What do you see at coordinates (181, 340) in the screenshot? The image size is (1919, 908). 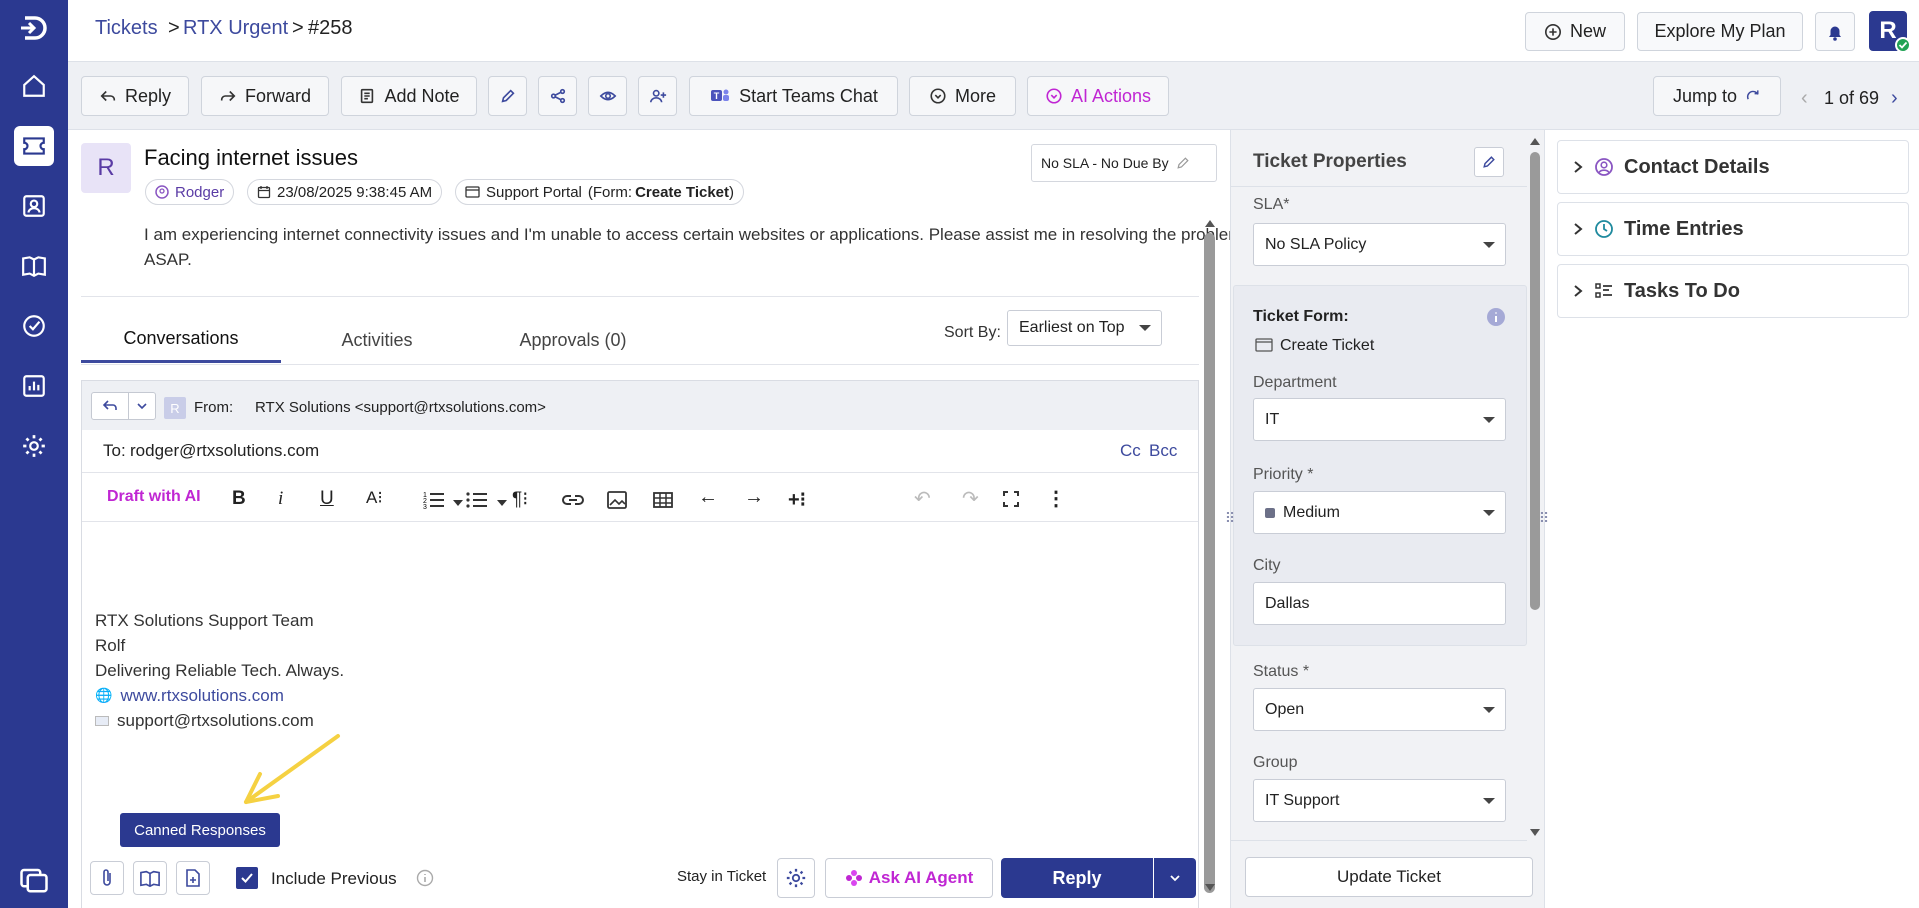 I see `tab-conversations: Conversations` at bounding box center [181, 340].